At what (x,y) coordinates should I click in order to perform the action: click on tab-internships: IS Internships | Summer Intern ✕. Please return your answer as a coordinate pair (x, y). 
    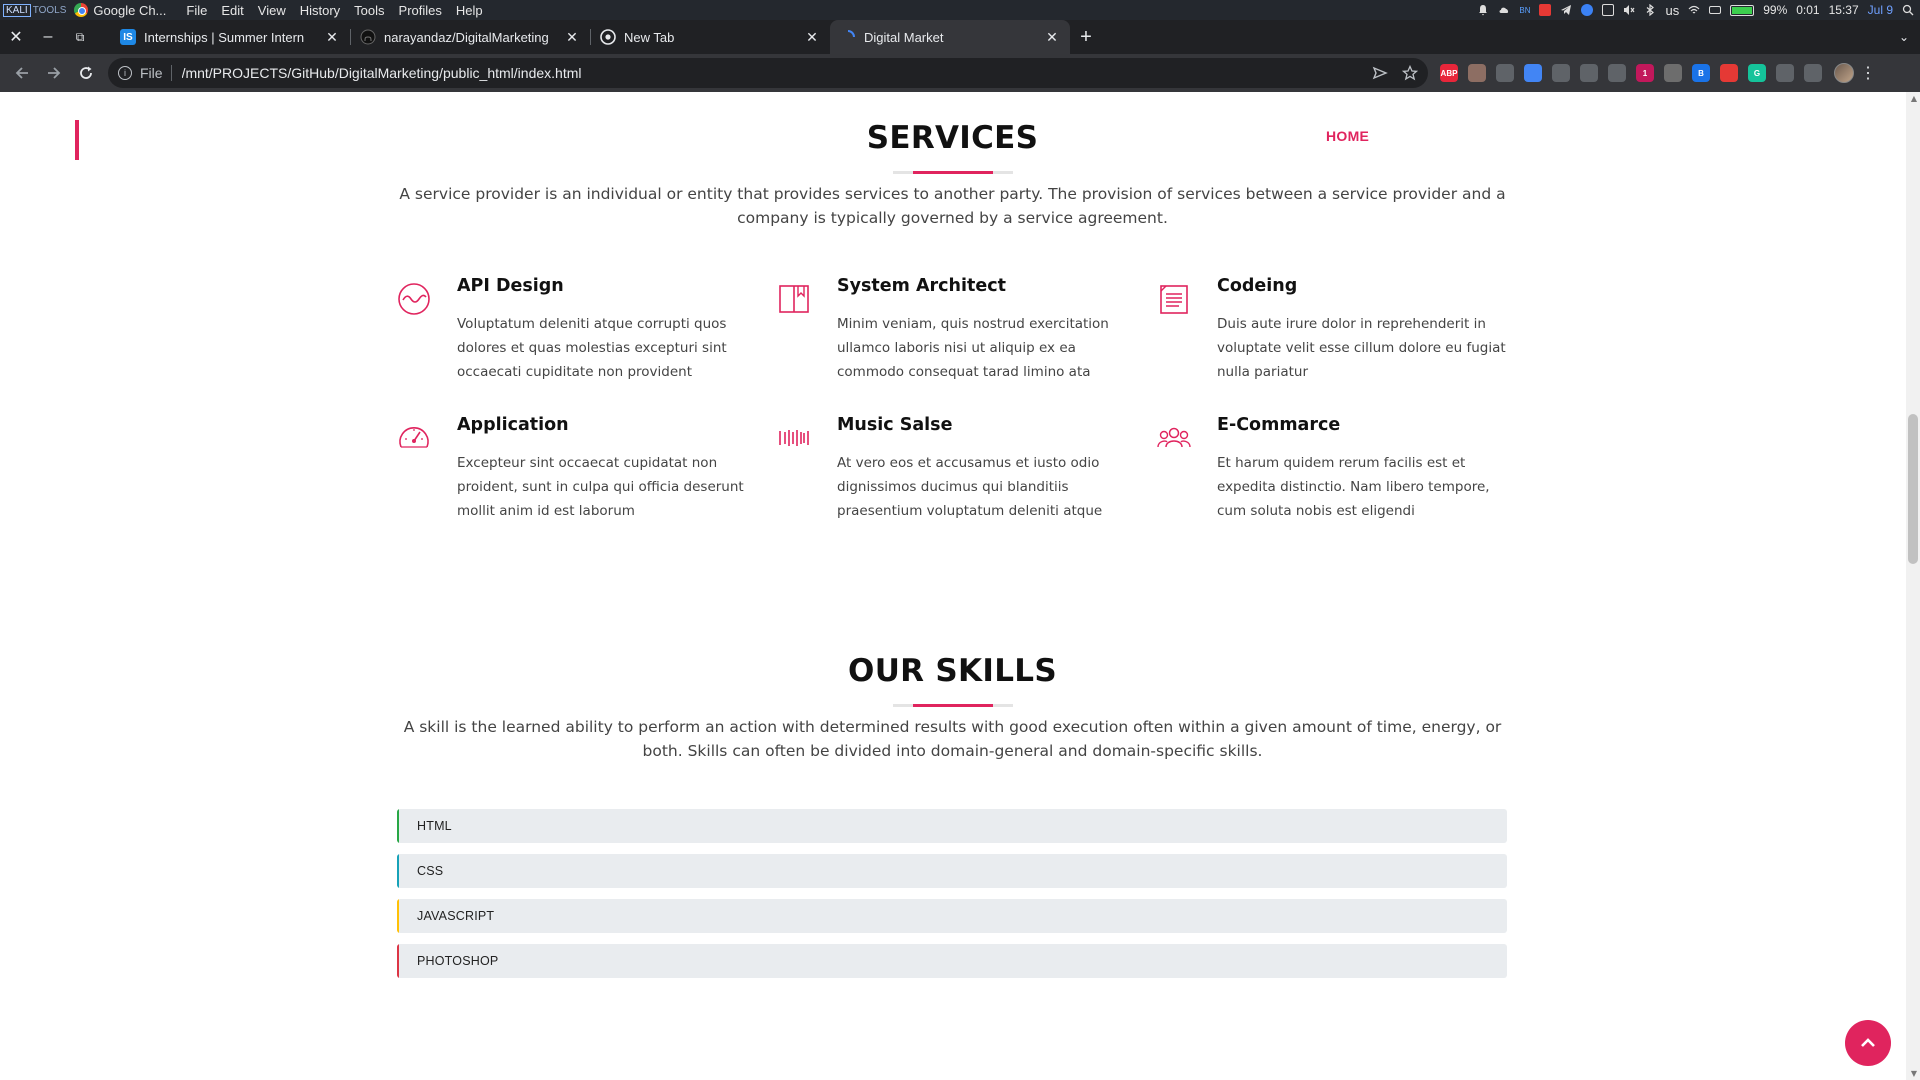
    Looking at the image, I should click on (230, 37).